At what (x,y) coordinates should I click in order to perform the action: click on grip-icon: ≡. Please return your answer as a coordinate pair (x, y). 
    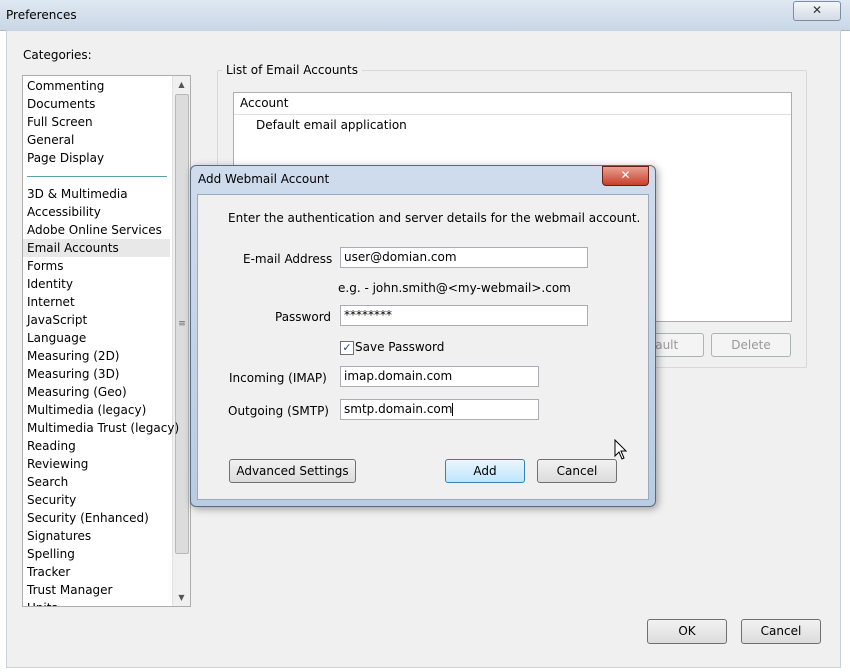
    Looking at the image, I should click on (182, 324).